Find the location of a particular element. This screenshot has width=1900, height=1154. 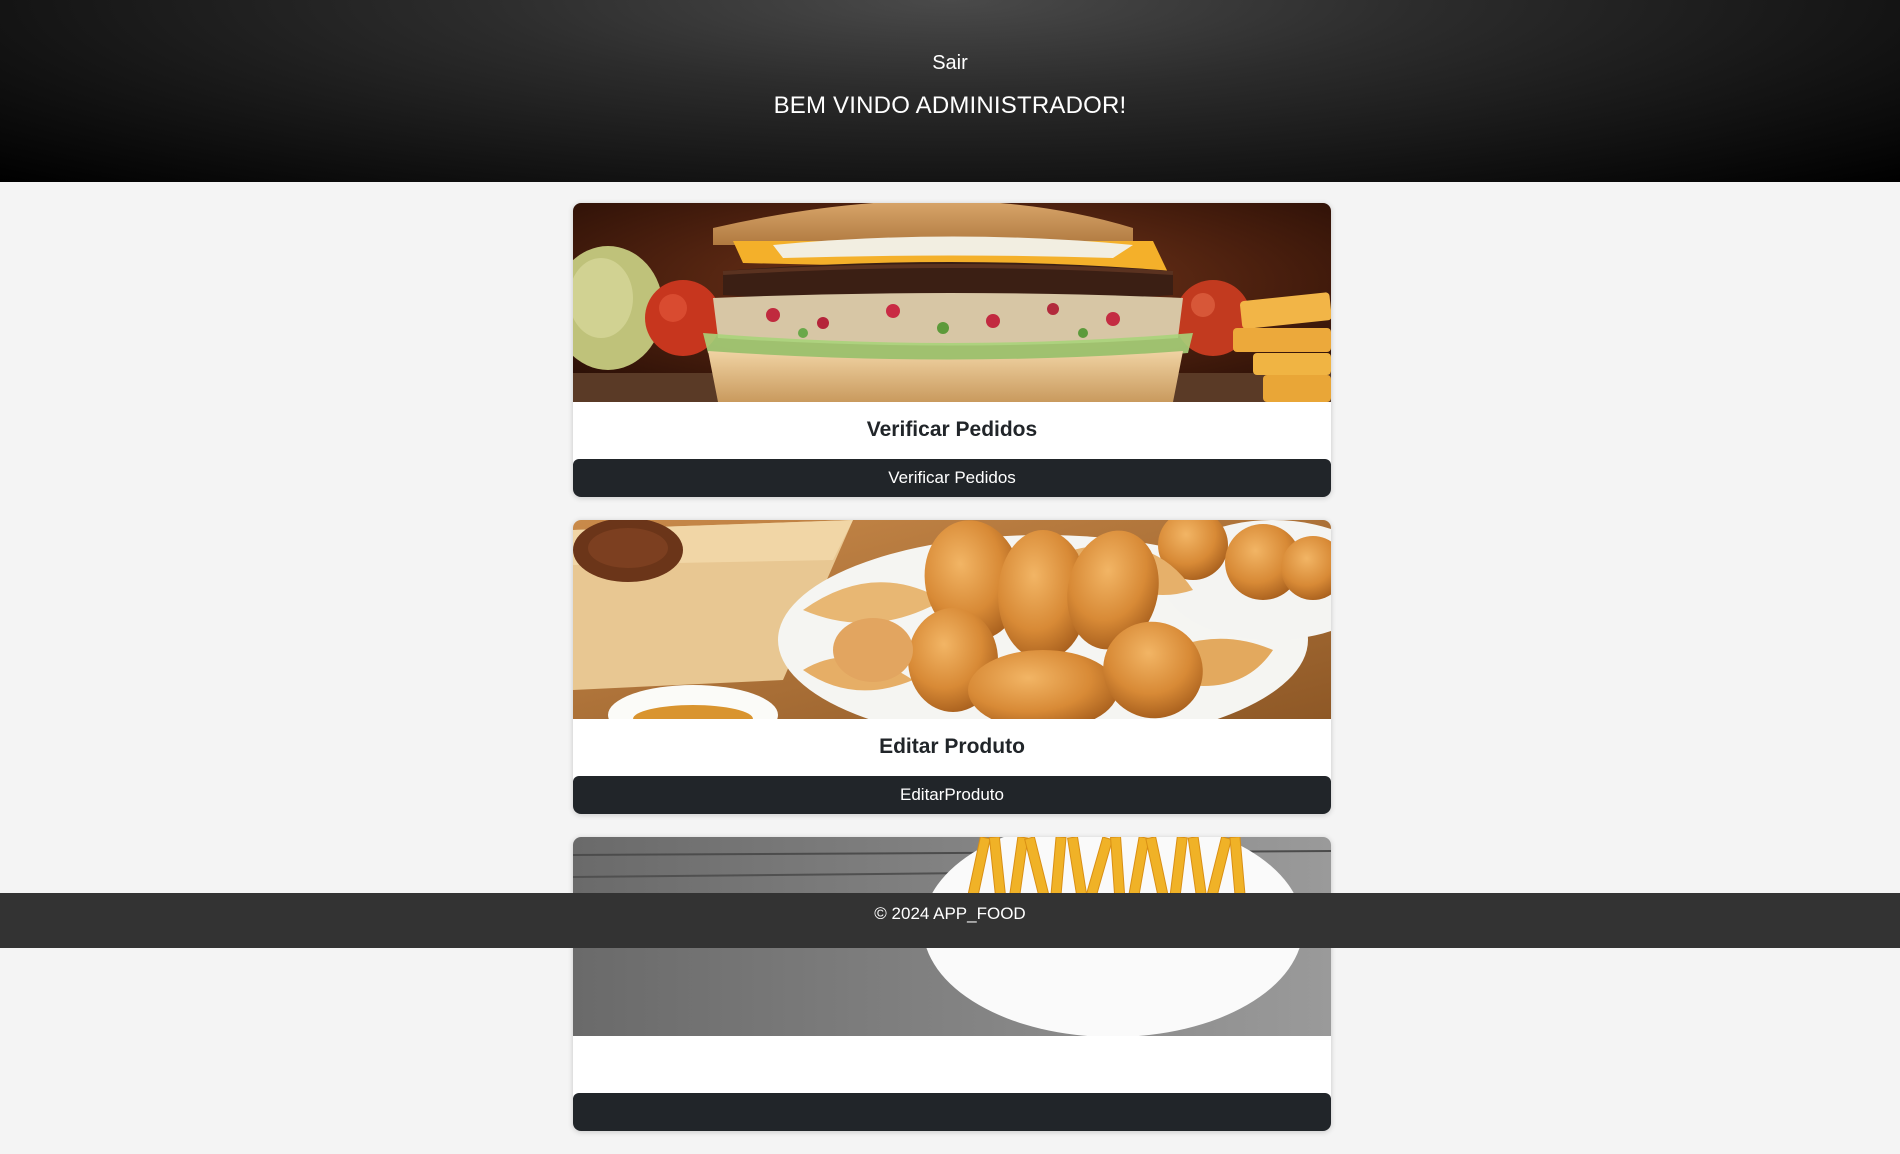

card-button is located at coordinates (952, 1112).